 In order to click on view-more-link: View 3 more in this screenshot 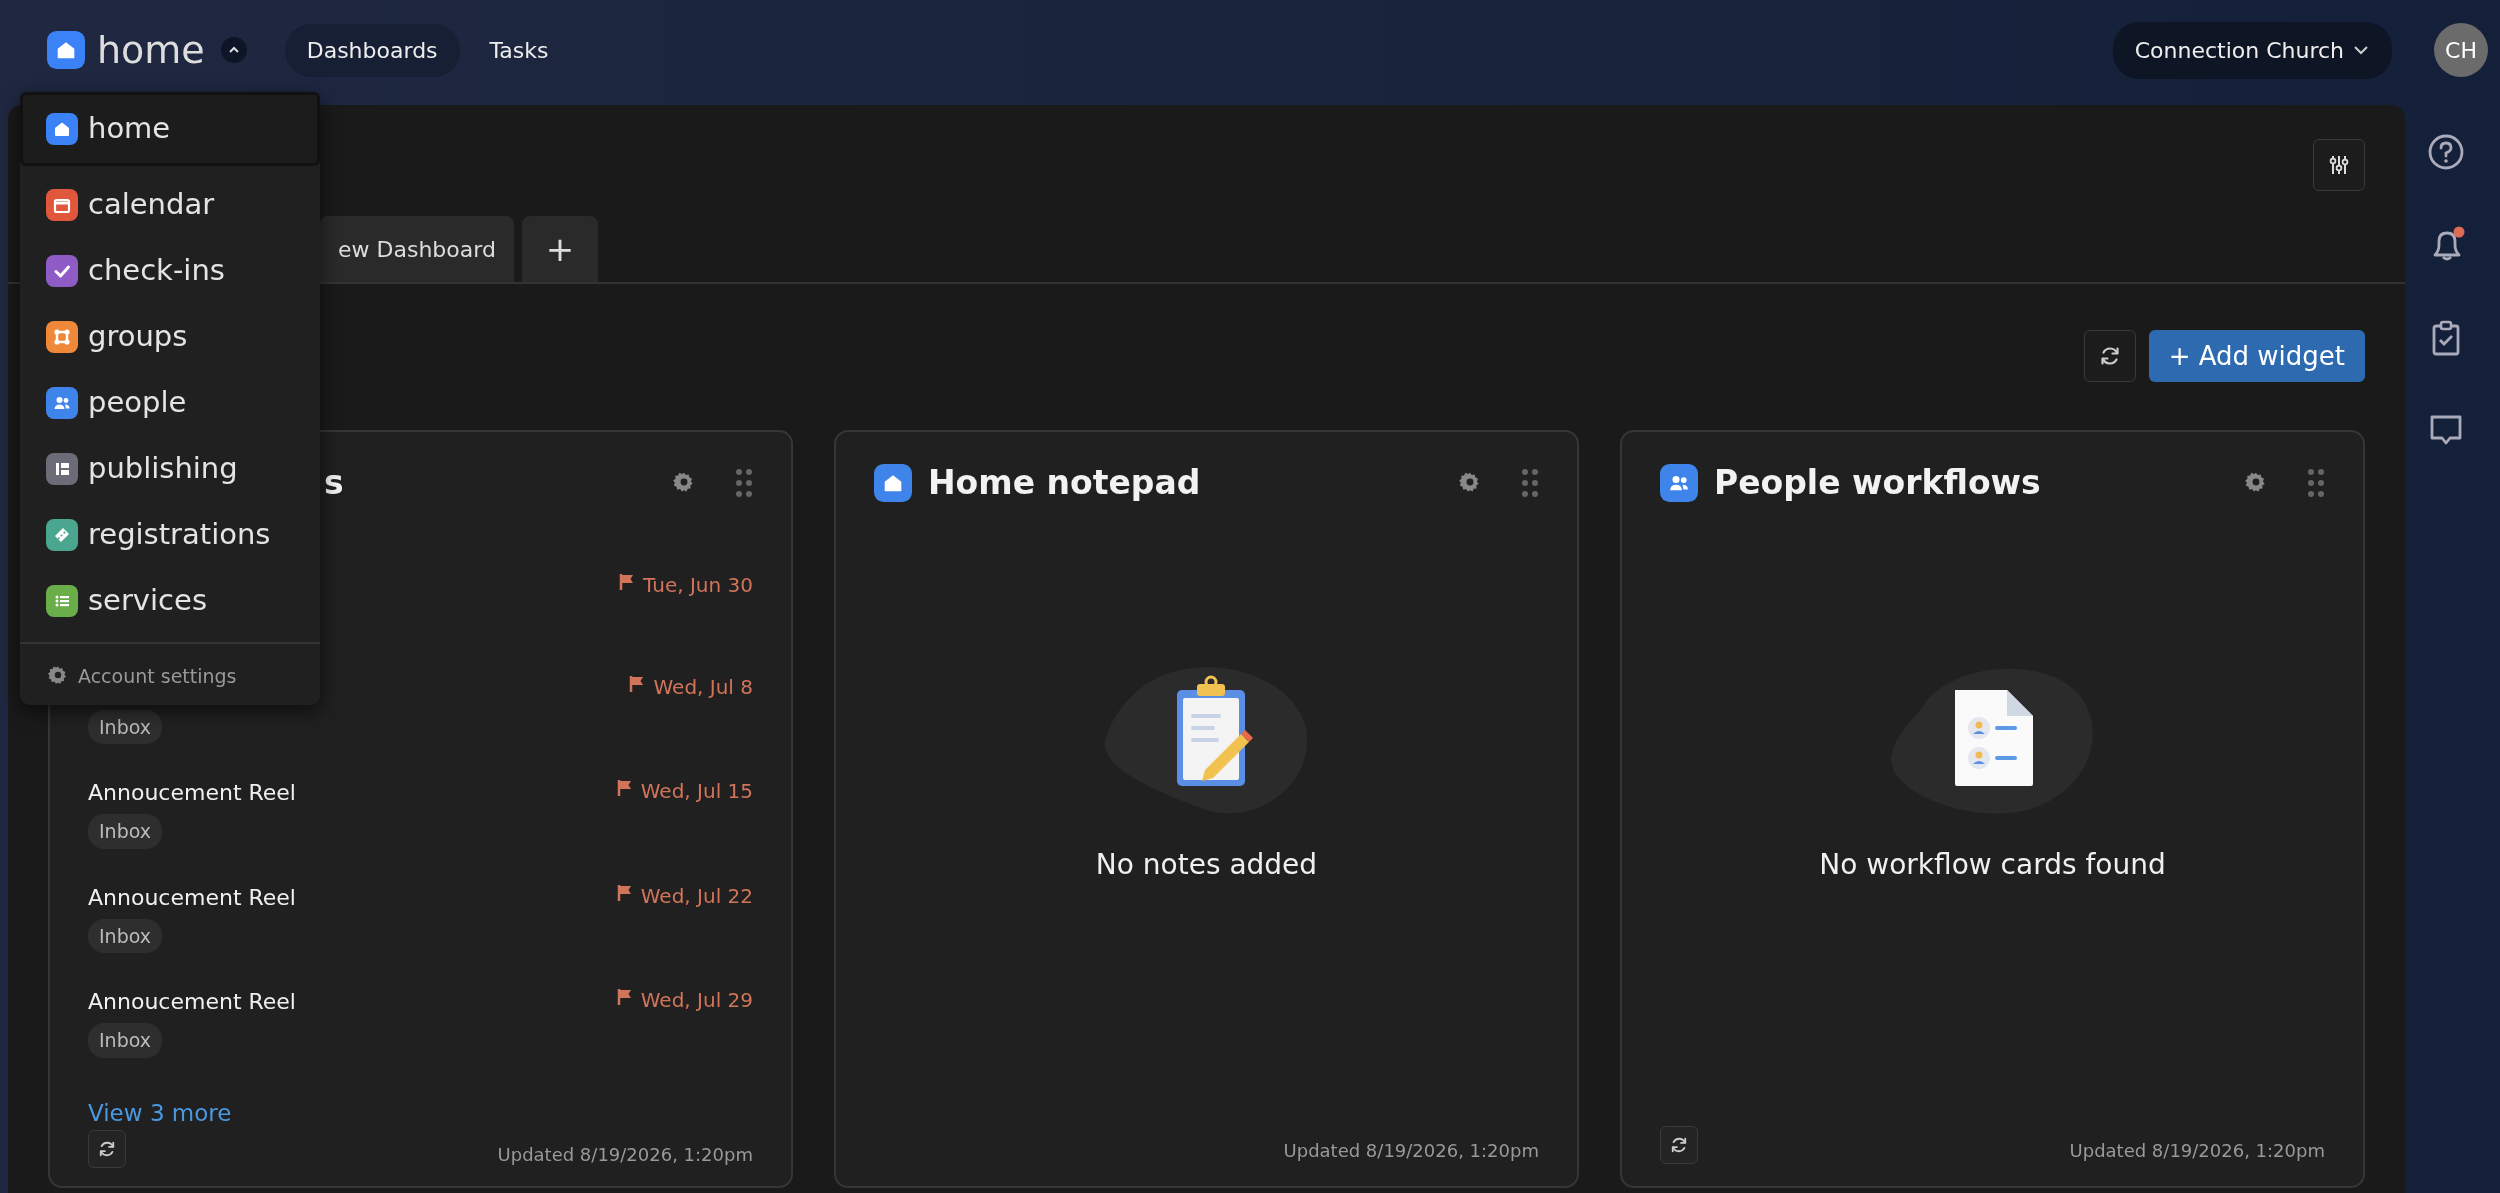, I will do `click(160, 1112)`.